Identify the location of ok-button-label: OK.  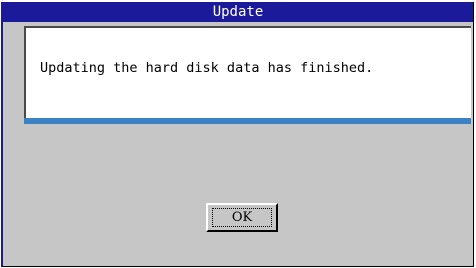
(242, 217).